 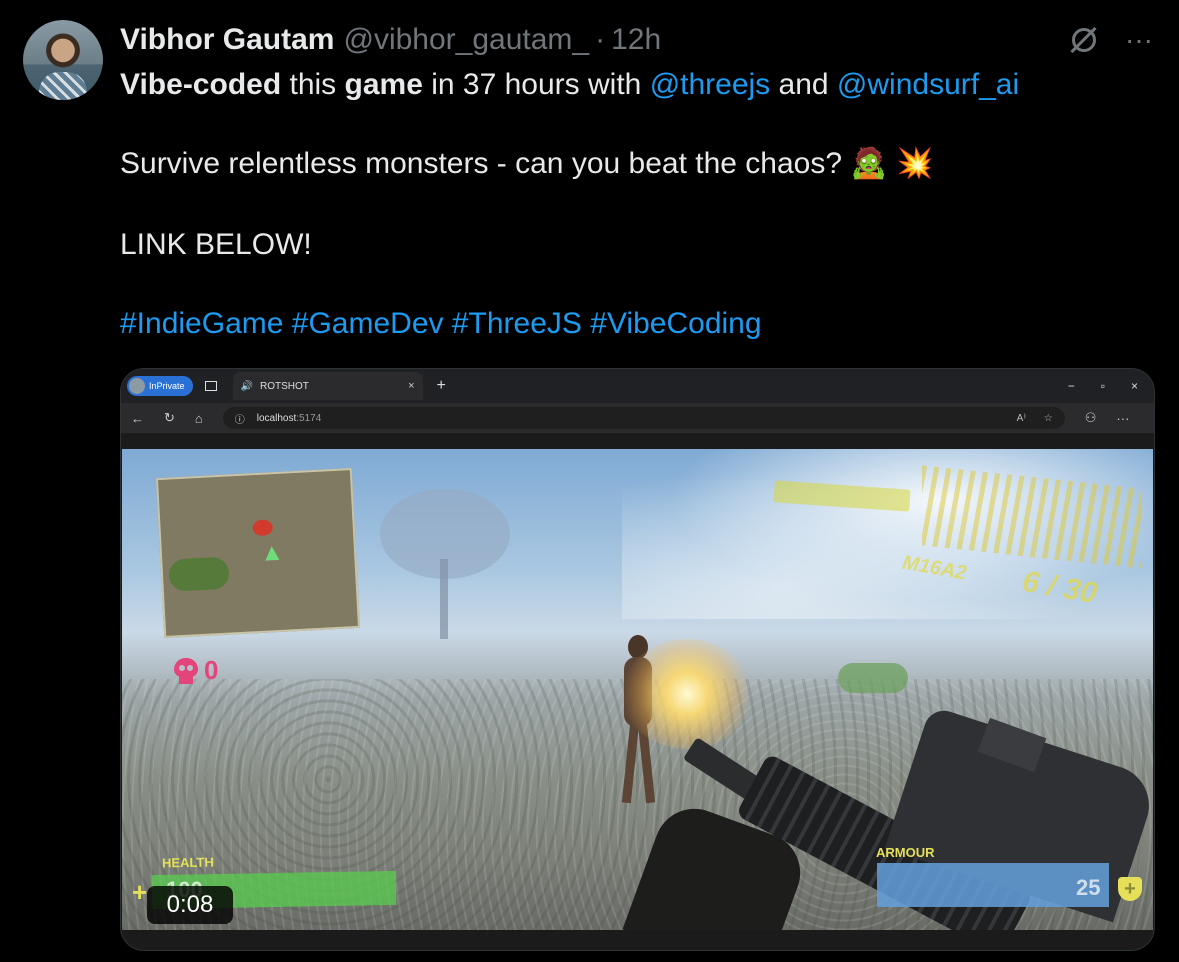 What do you see at coordinates (227, 40) in the screenshot?
I see `author-name: Vibhor Gautam` at bounding box center [227, 40].